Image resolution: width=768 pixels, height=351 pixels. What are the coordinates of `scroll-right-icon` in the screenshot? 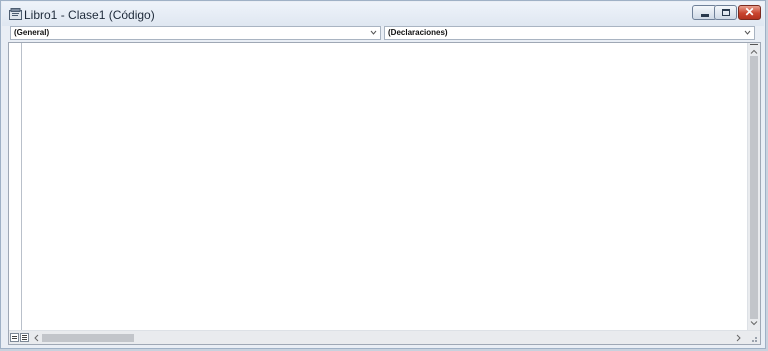 It's located at (738, 338).